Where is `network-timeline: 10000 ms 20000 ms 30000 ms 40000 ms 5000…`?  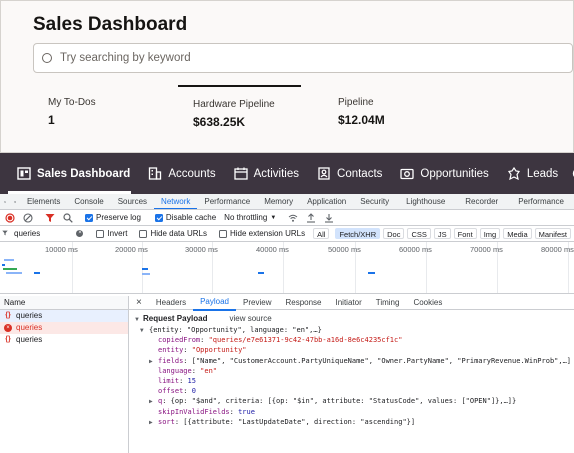
network-timeline: 10000 ms 20000 ms 30000 ms 40000 ms 5000… is located at coordinates (287, 268).